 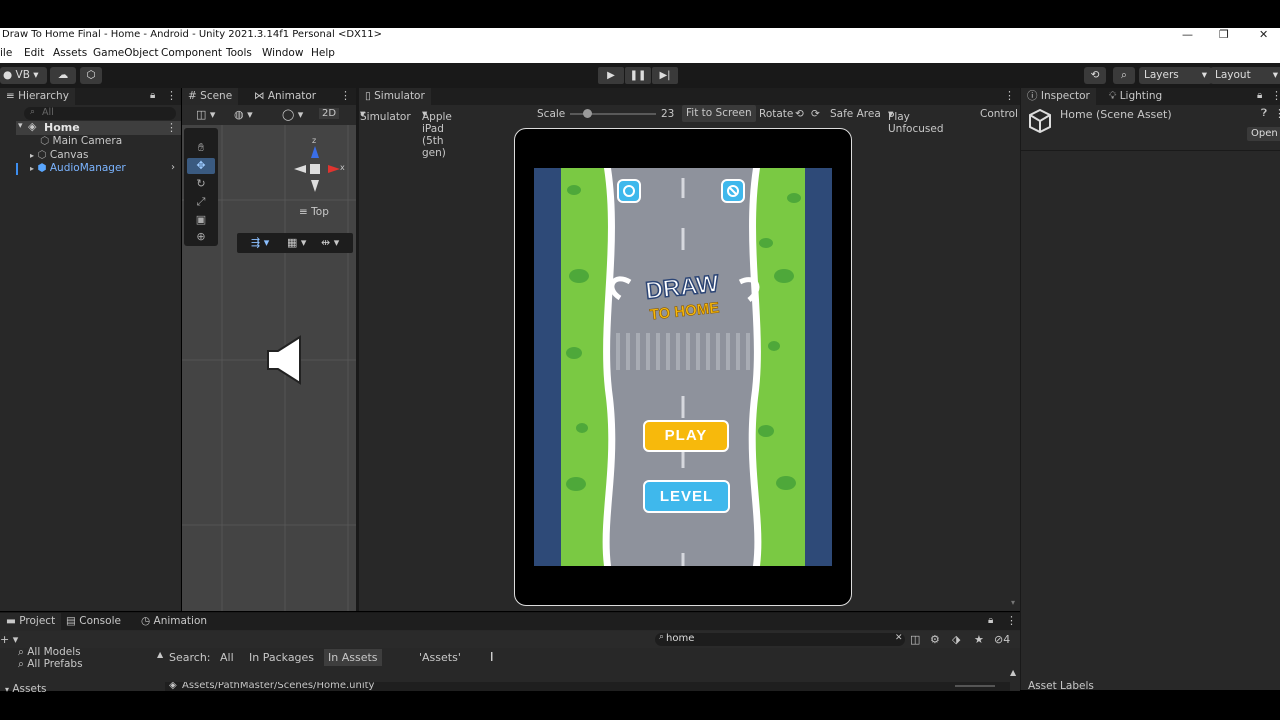 I want to click on tab-lighting: 💡︎ Lighting, so click(x=1135, y=96).